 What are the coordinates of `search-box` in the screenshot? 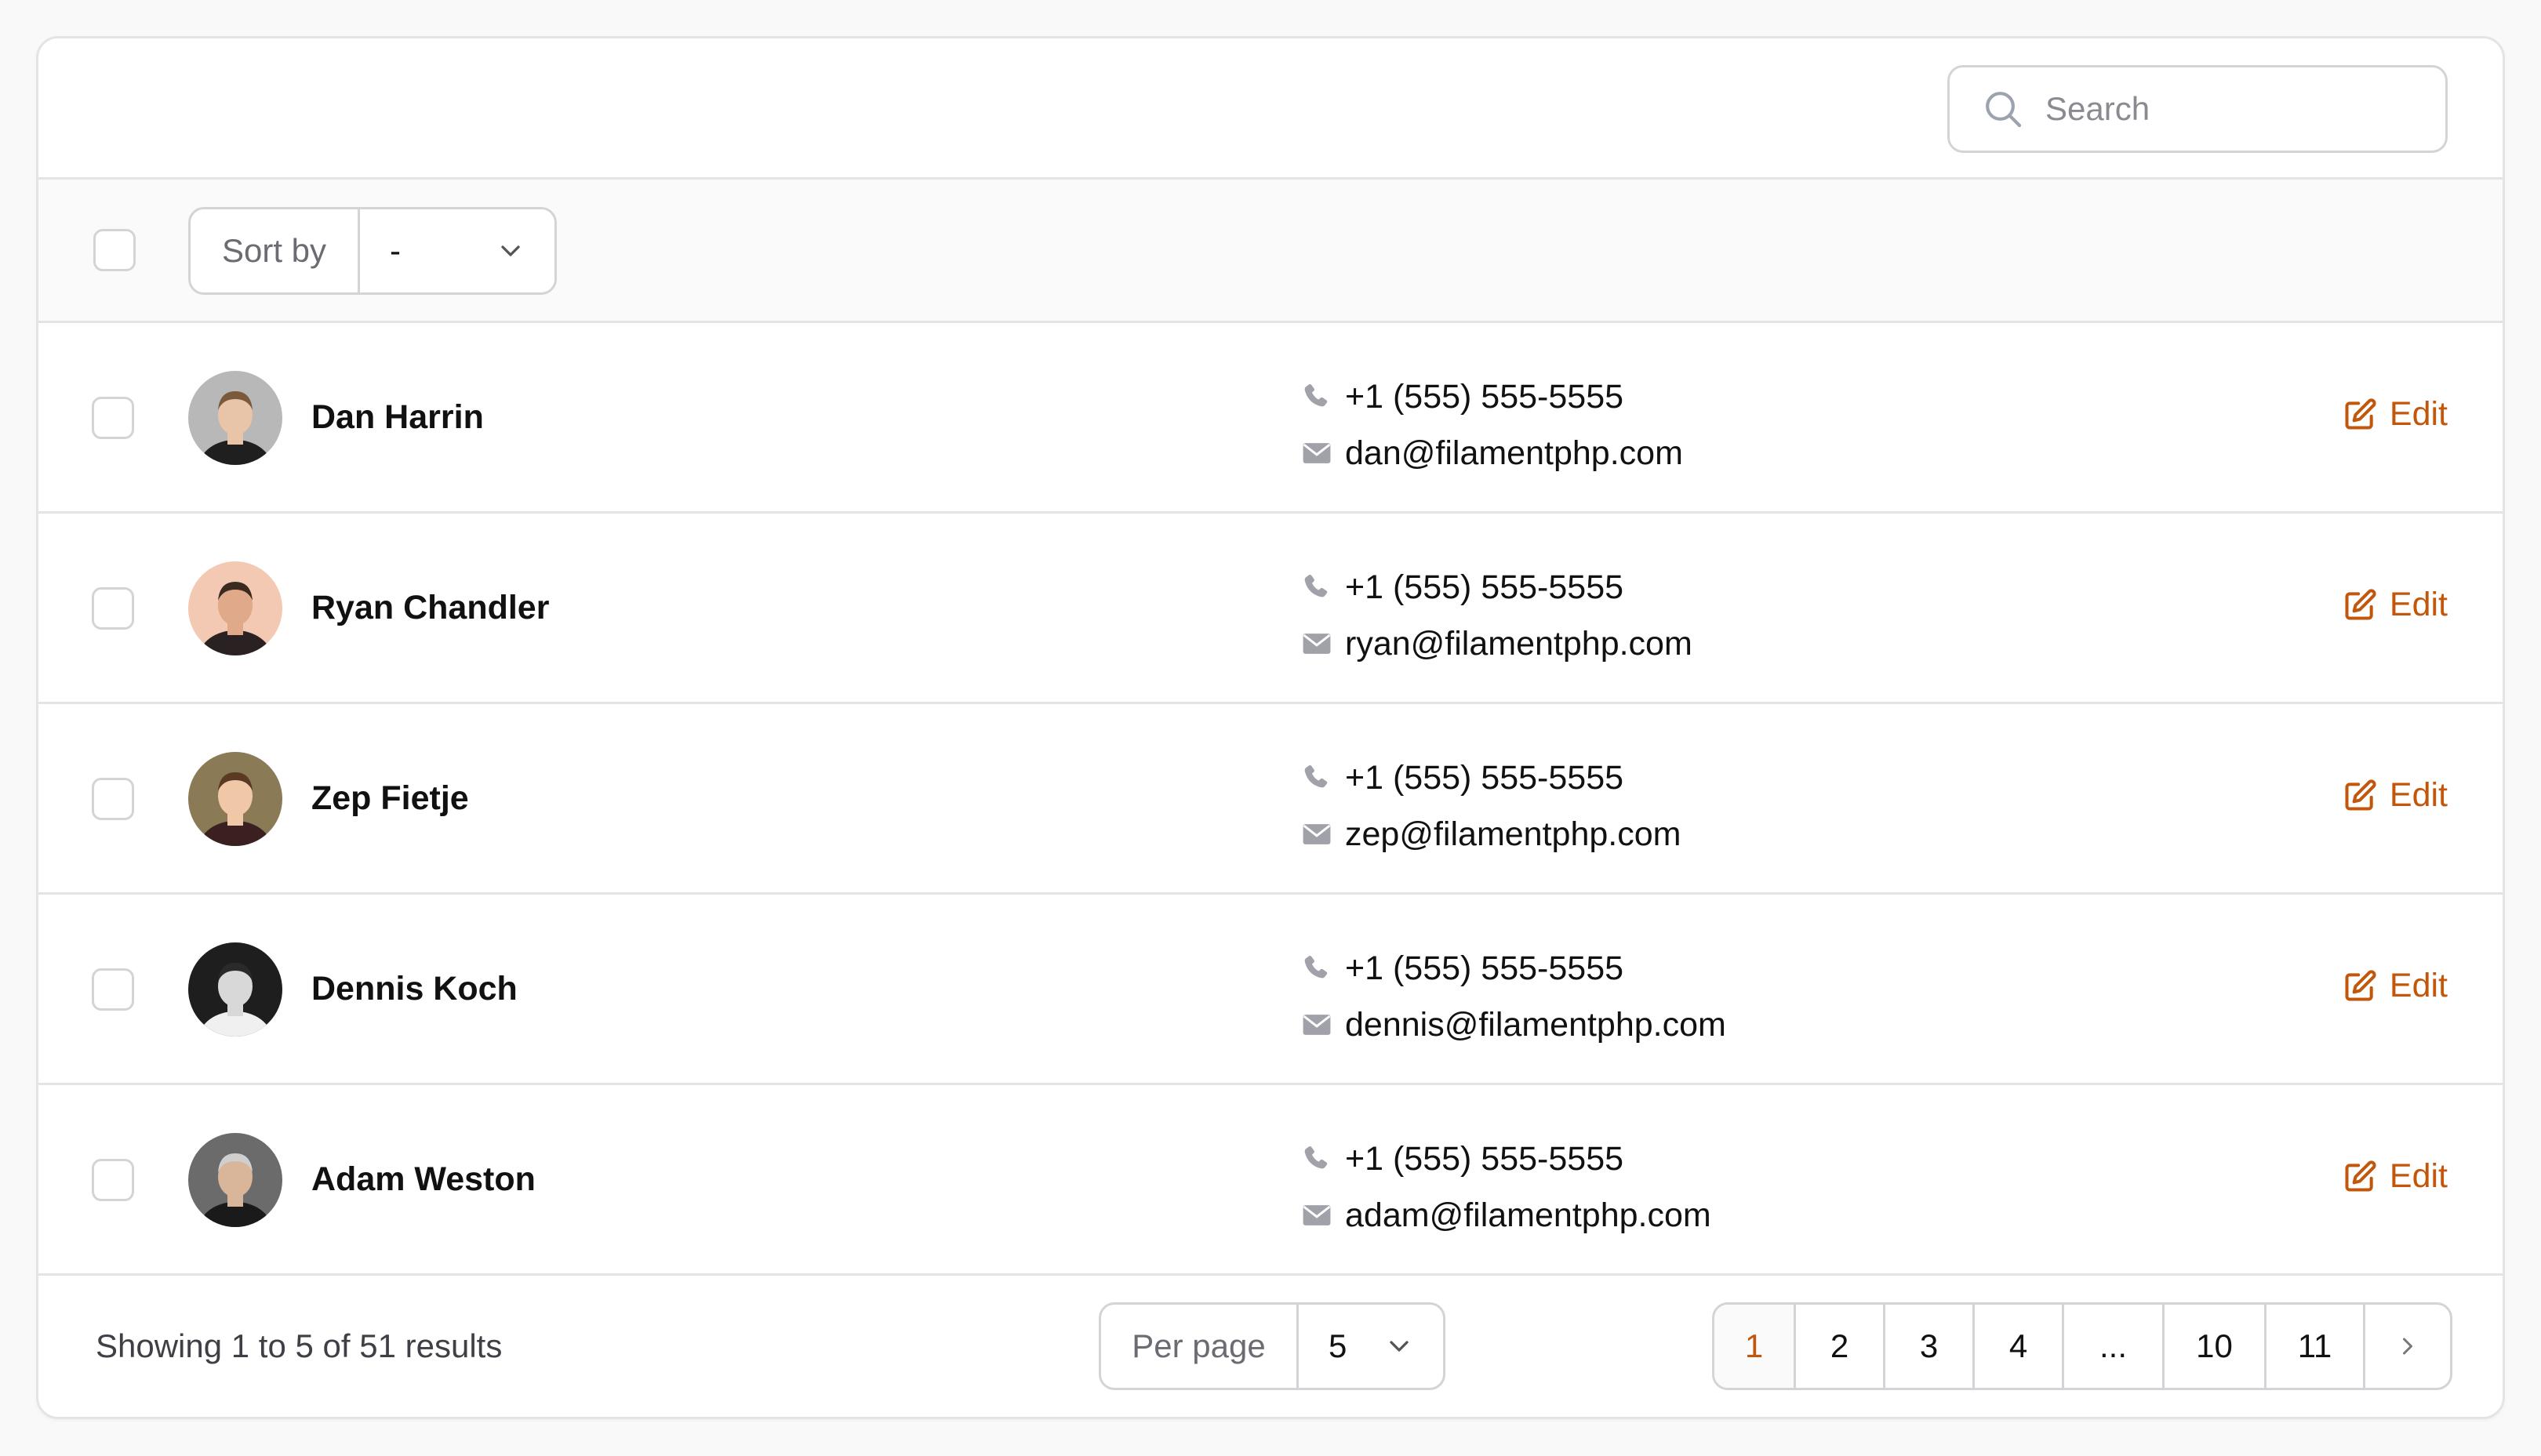 It's located at (2197, 109).